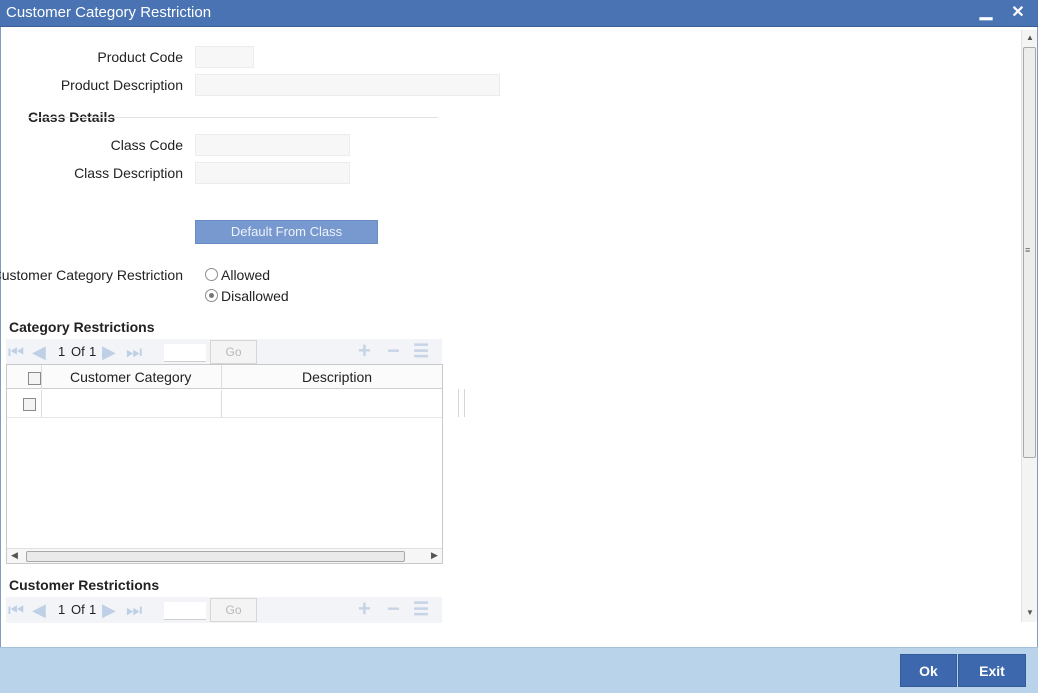 This screenshot has width=1038, height=693. Describe the element at coordinates (272, 145) in the screenshot. I see `class-code-field` at that location.